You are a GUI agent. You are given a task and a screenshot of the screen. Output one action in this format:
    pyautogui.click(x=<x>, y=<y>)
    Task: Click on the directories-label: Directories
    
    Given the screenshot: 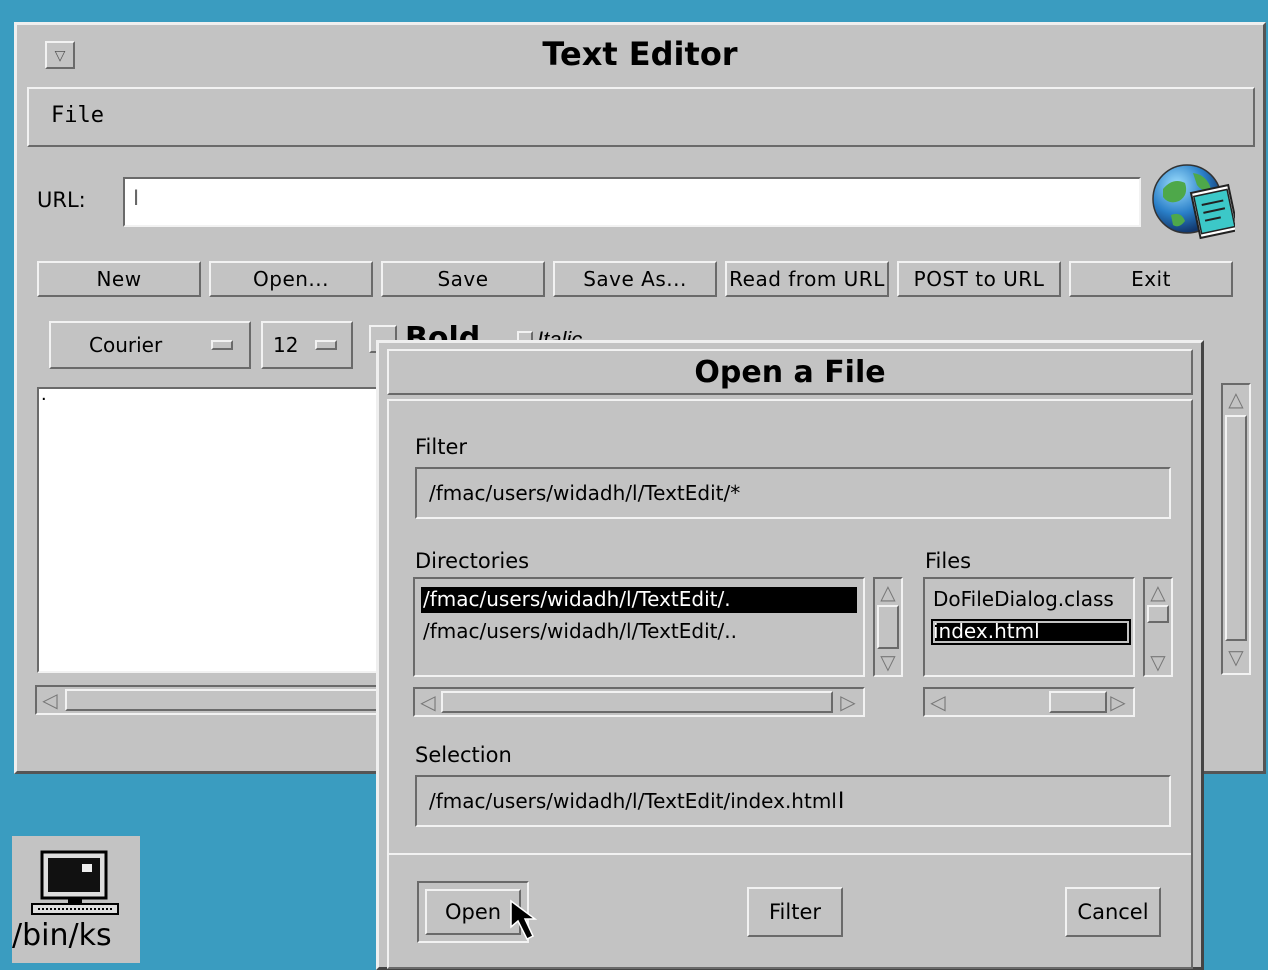 What is the action you would take?
    pyautogui.click(x=472, y=561)
    